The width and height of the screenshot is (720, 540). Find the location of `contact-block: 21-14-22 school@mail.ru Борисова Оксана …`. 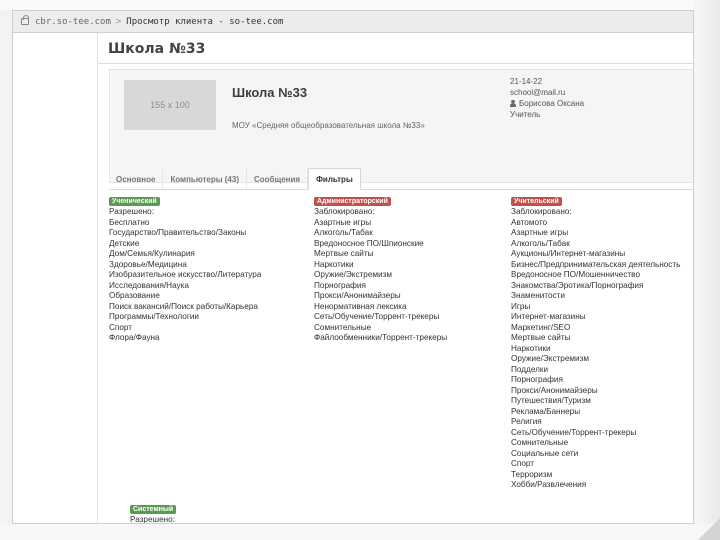

contact-block: 21-14-22 school@mail.ru Борисова Оксана … is located at coordinates (547, 98).